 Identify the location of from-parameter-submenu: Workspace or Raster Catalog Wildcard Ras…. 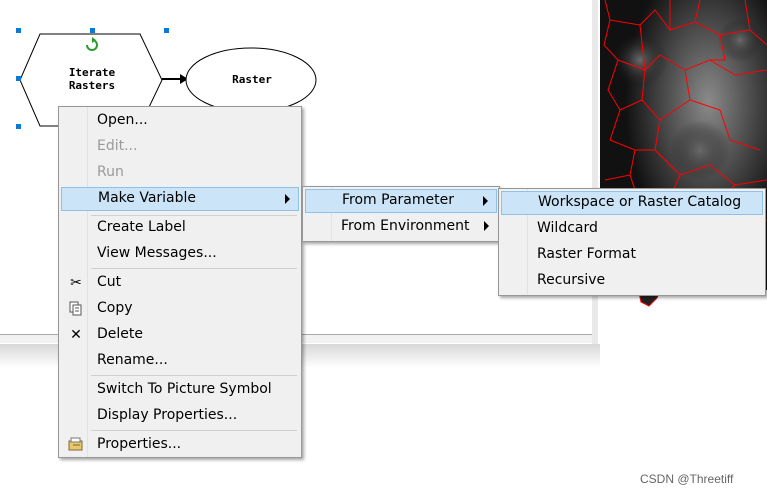
(632, 242).